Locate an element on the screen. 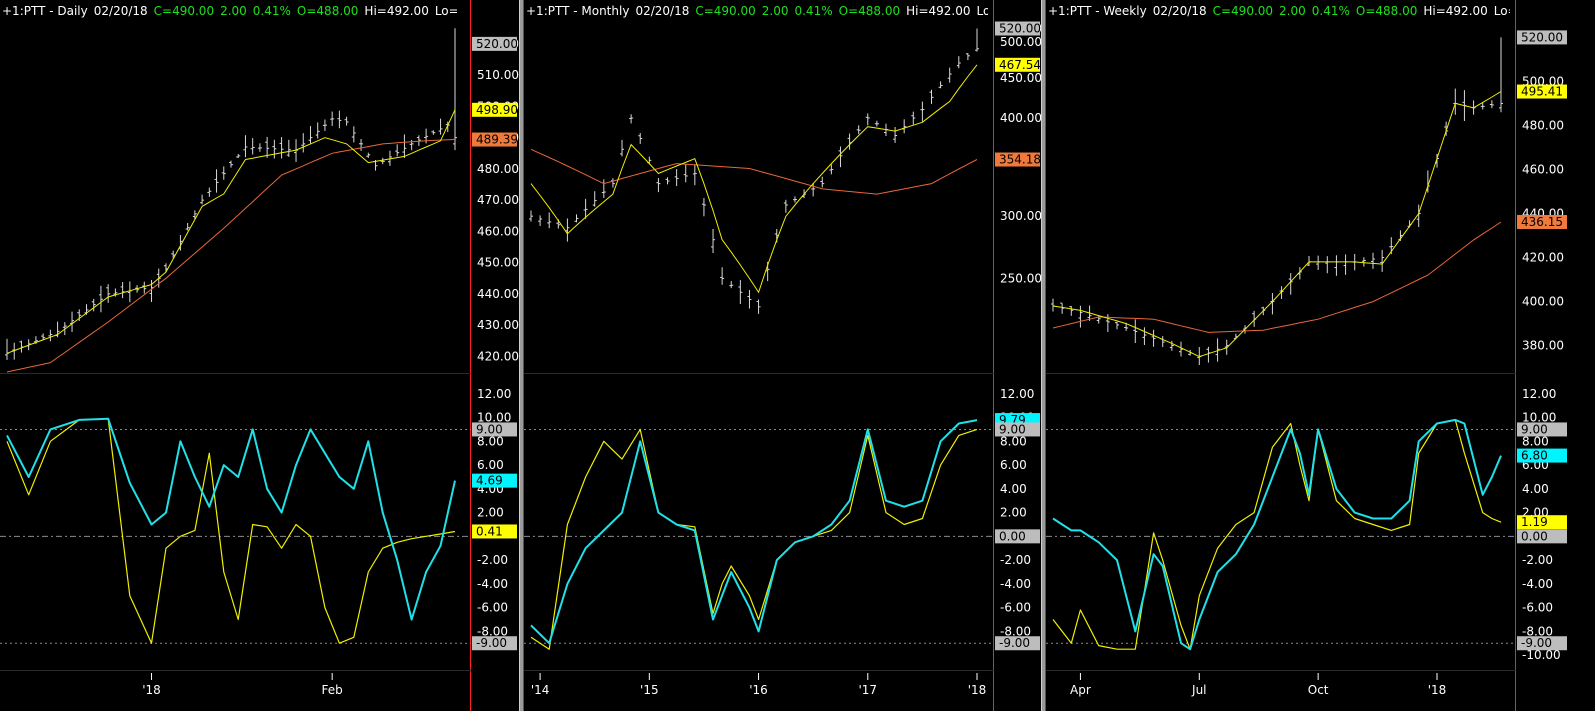  value-badge-label: 4.69 is located at coordinates (489, 481).